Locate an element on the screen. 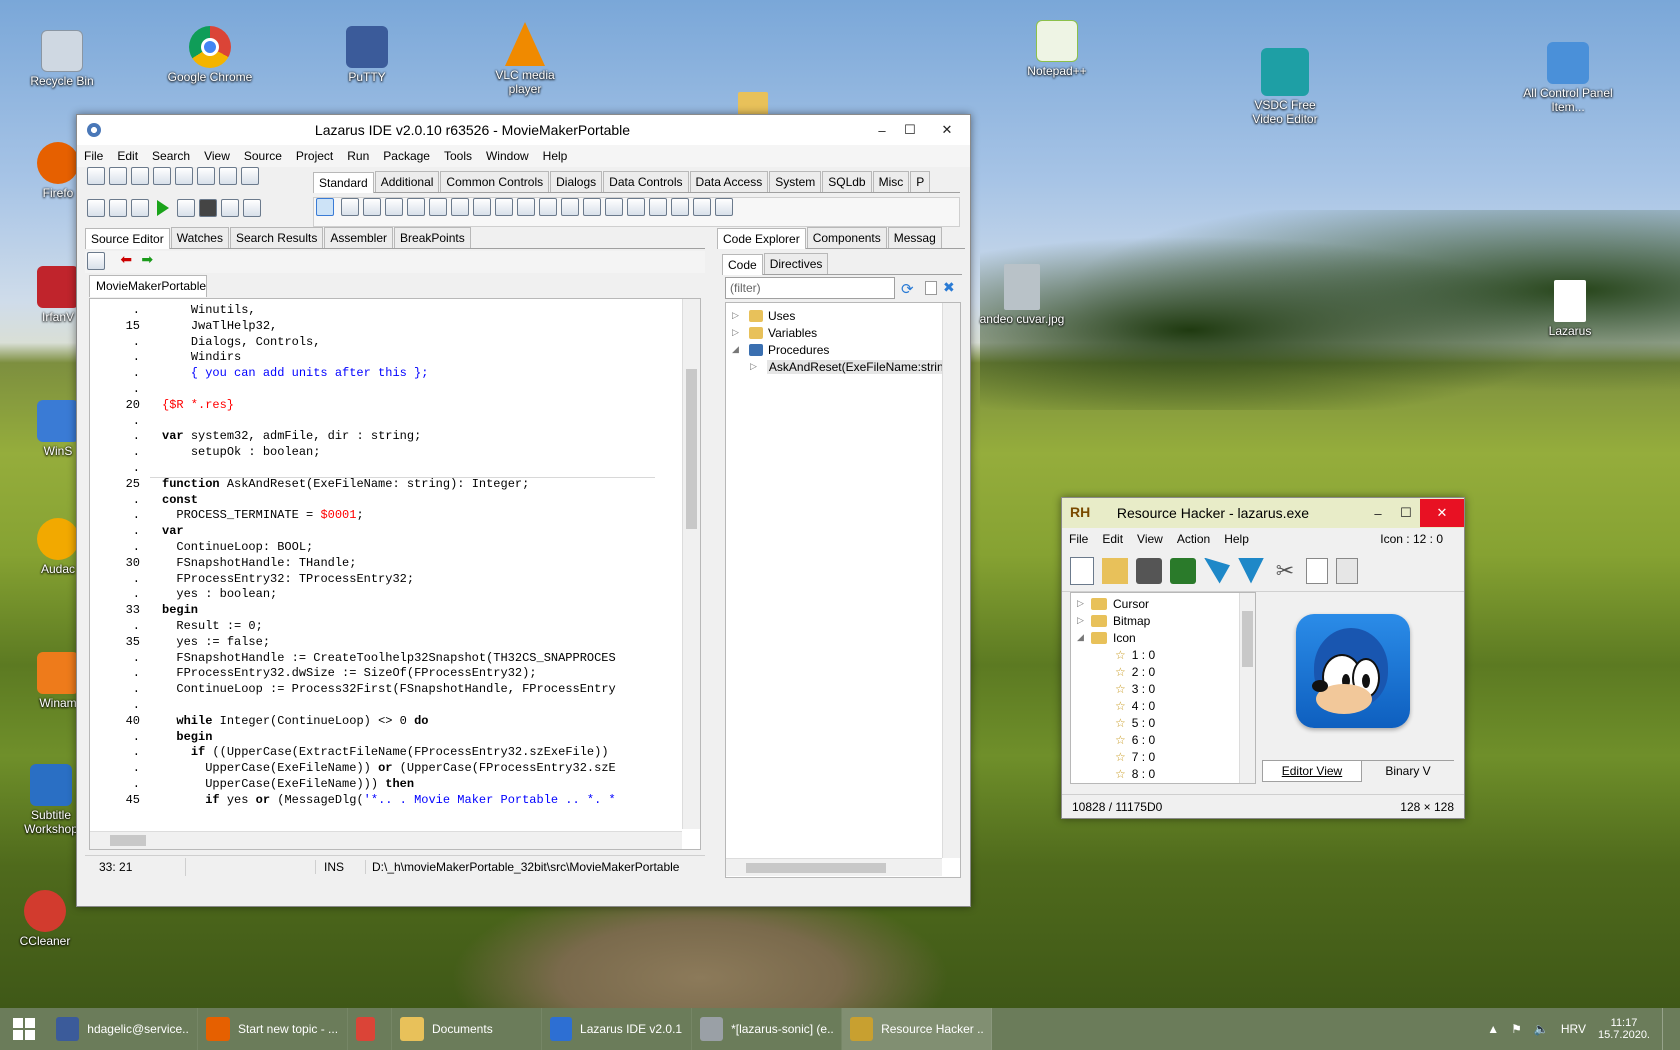 Image resolution: width=1680 pixels, height=1050 pixels. desktop-icon-putty: PuTTY is located at coordinates (367, 55).